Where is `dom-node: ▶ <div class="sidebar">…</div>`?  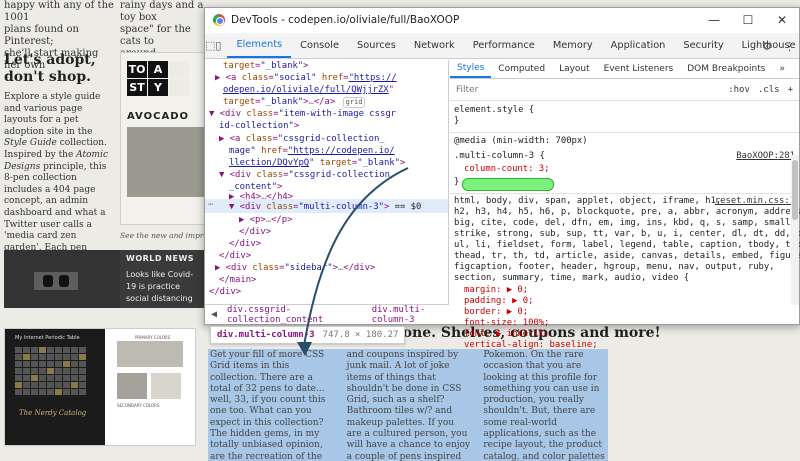
dom-node: ▶ <div class="sidebar">…</div> is located at coordinates (295, 268).